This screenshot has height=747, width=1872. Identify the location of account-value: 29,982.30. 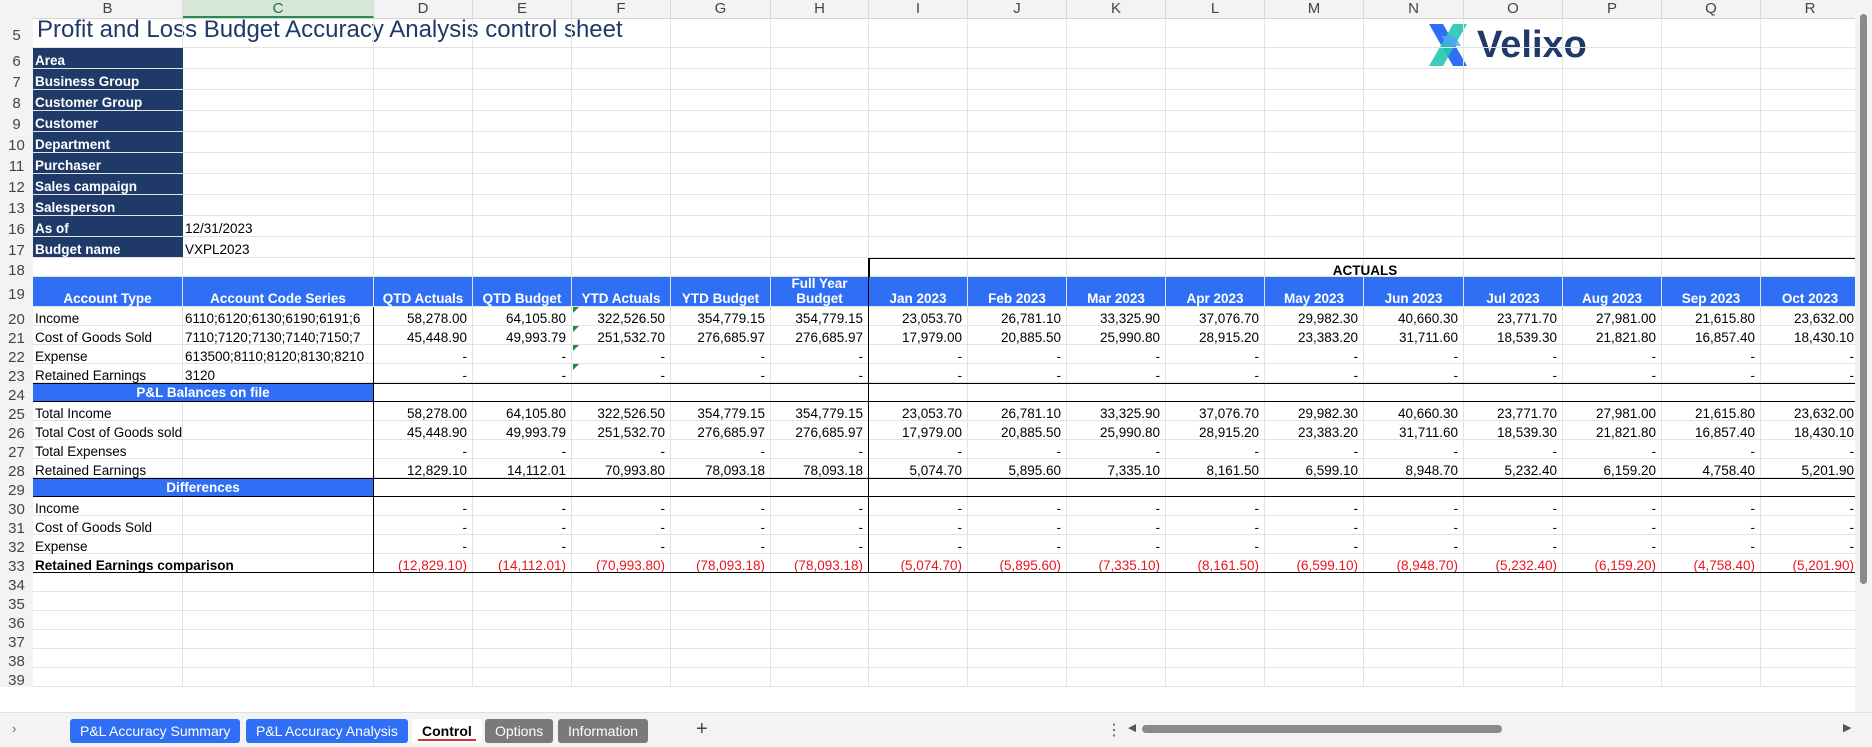
(1314, 316).